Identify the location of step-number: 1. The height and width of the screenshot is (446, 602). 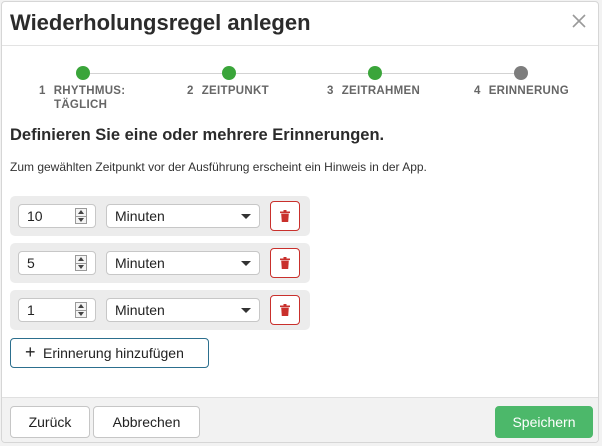
(42, 91).